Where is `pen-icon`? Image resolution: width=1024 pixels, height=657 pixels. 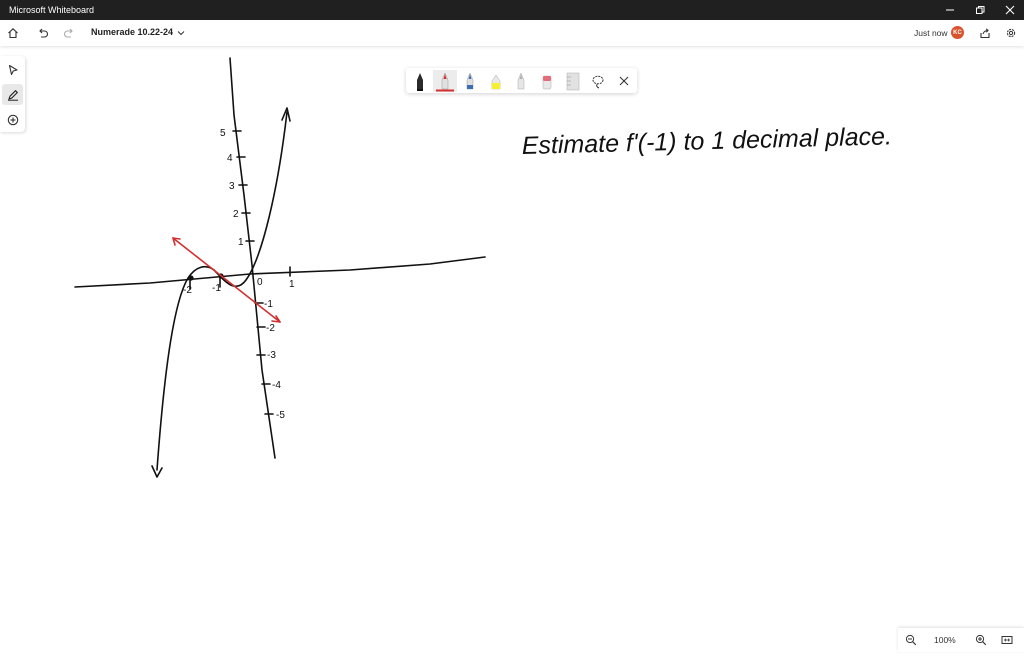 pen-icon is located at coordinates (12, 95).